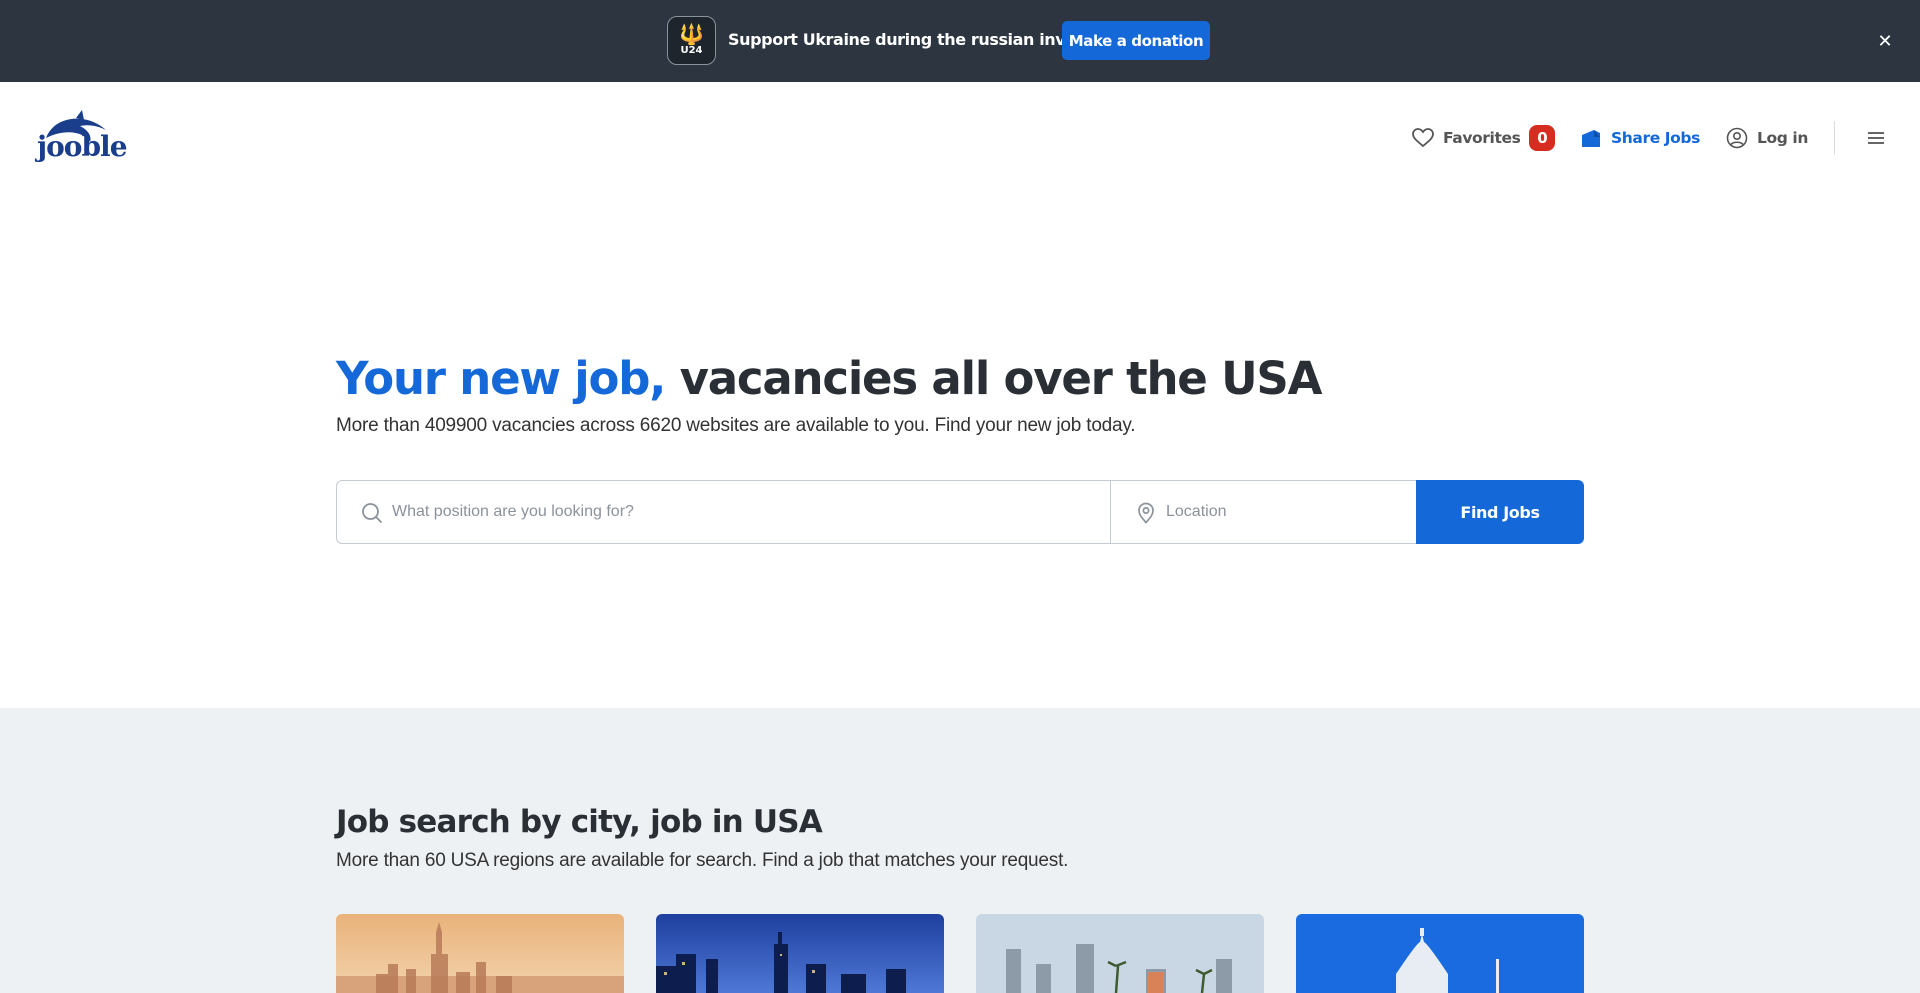 The image size is (1920, 993). I want to click on location-input, so click(1286, 512).